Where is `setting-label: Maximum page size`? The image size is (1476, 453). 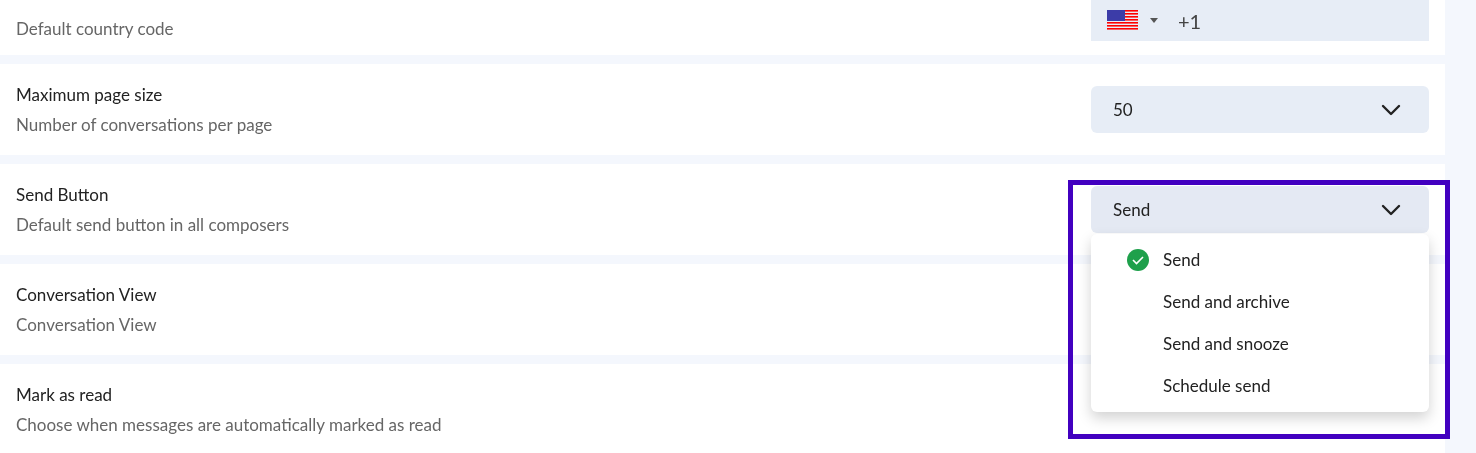 setting-label: Maximum page size is located at coordinates (90, 94).